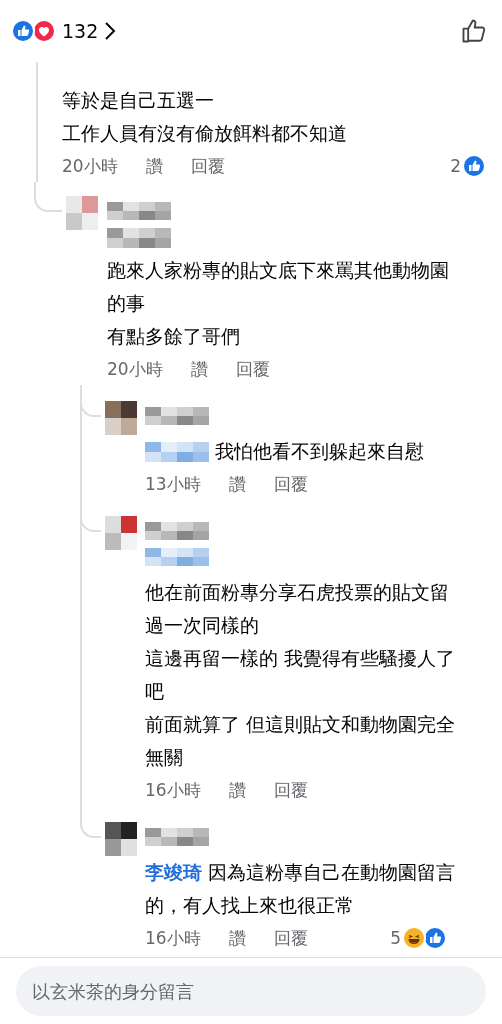 The height and width of the screenshot is (1024, 502). Describe the element at coordinates (320, 451) in the screenshot. I see `comment-text: 我怕他看不到躲起來自慰` at that location.